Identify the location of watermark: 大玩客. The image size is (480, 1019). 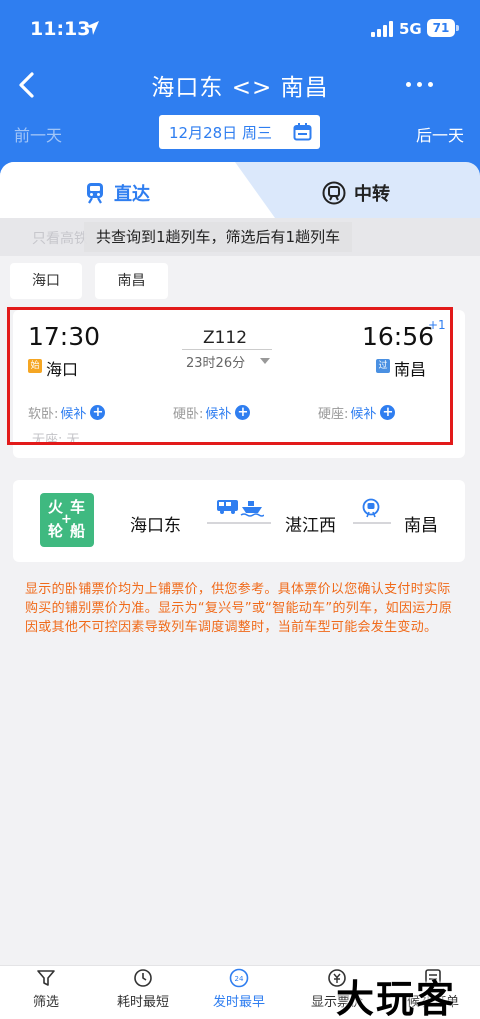
(396, 997).